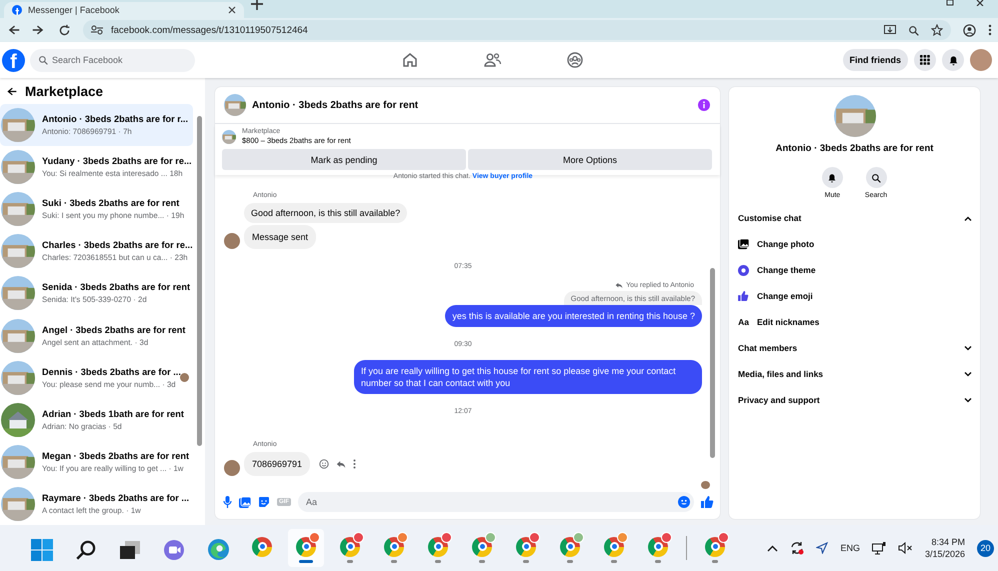 The width and height of the screenshot is (998, 571). Describe the element at coordinates (855, 296) in the screenshot. I see `menu-item: Change emoji` at that location.